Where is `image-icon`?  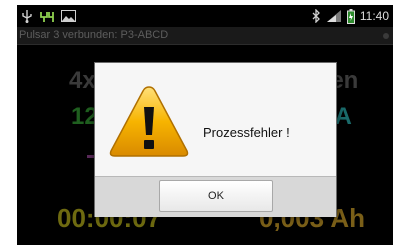
image-icon is located at coordinates (68, 16).